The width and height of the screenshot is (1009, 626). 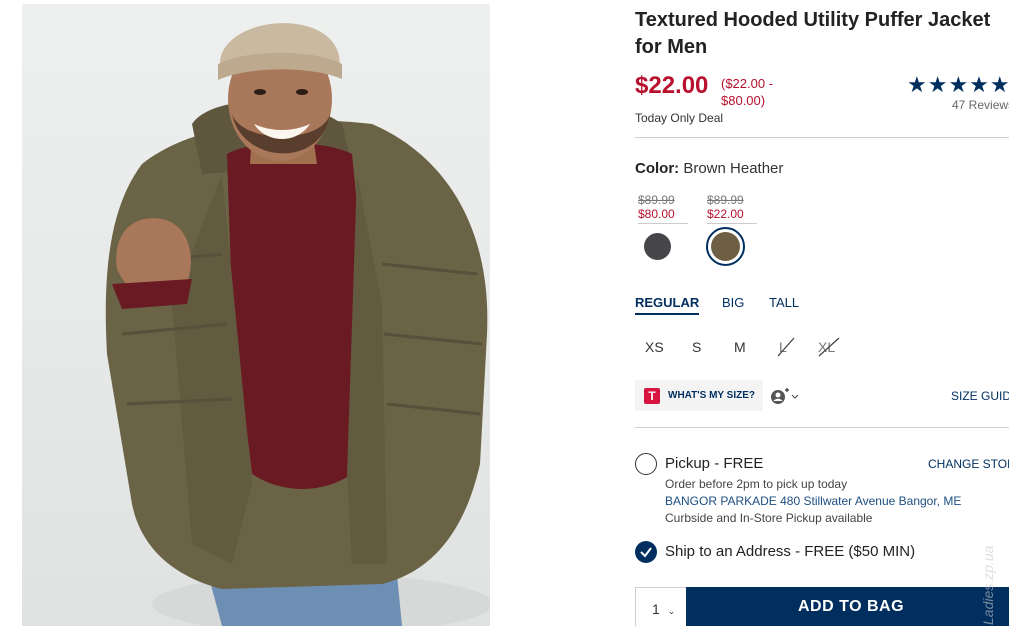 I want to click on size-m: M, so click(x=740, y=347).